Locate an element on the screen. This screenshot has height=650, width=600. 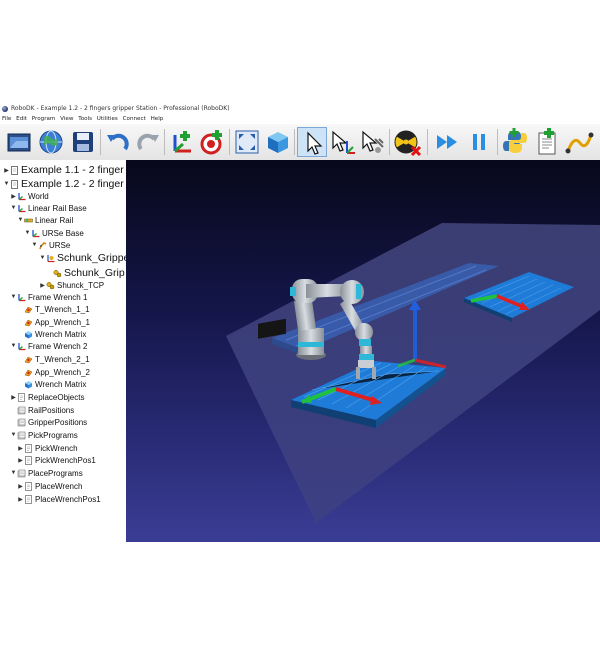
pause-button is located at coordinates (479, 142).